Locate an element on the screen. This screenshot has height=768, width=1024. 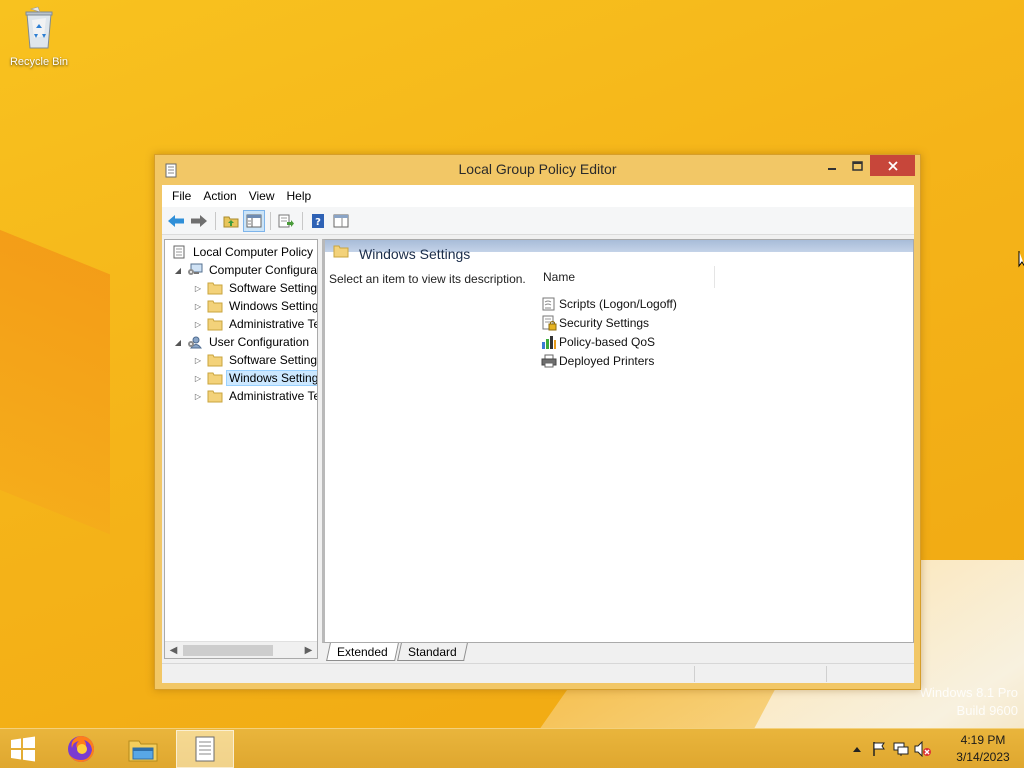
column-header-name: Name is located at coordinates (627, 277).